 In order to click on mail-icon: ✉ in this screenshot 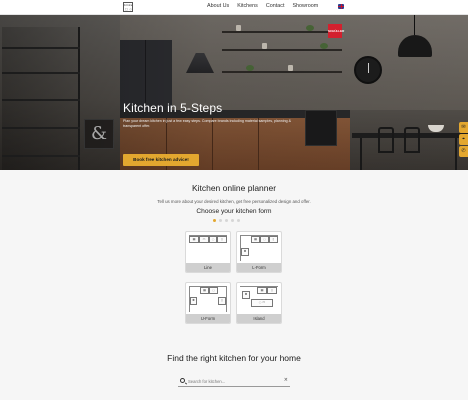, I will do `click(463, 127)`.